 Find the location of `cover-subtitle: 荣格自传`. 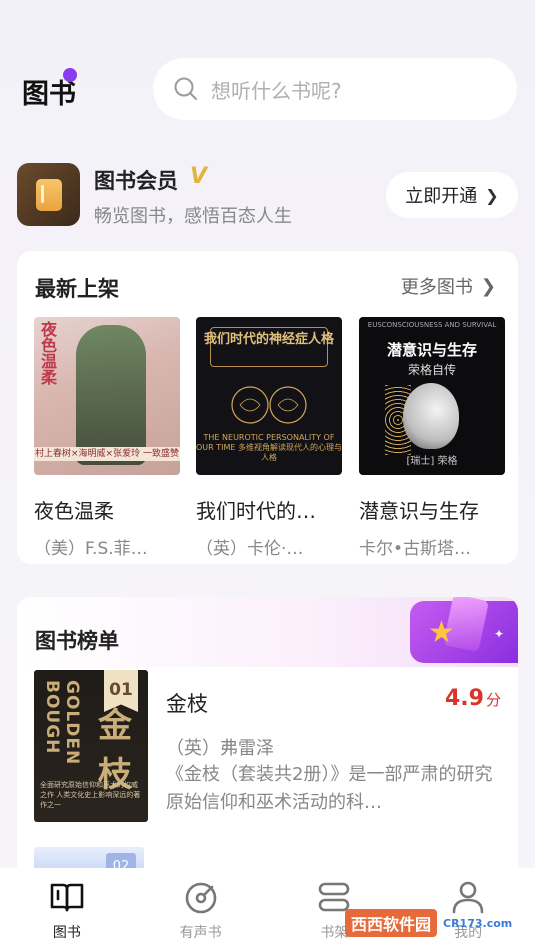

cover-subtitle: 荣格自传 is located at coordinates (431, 370).